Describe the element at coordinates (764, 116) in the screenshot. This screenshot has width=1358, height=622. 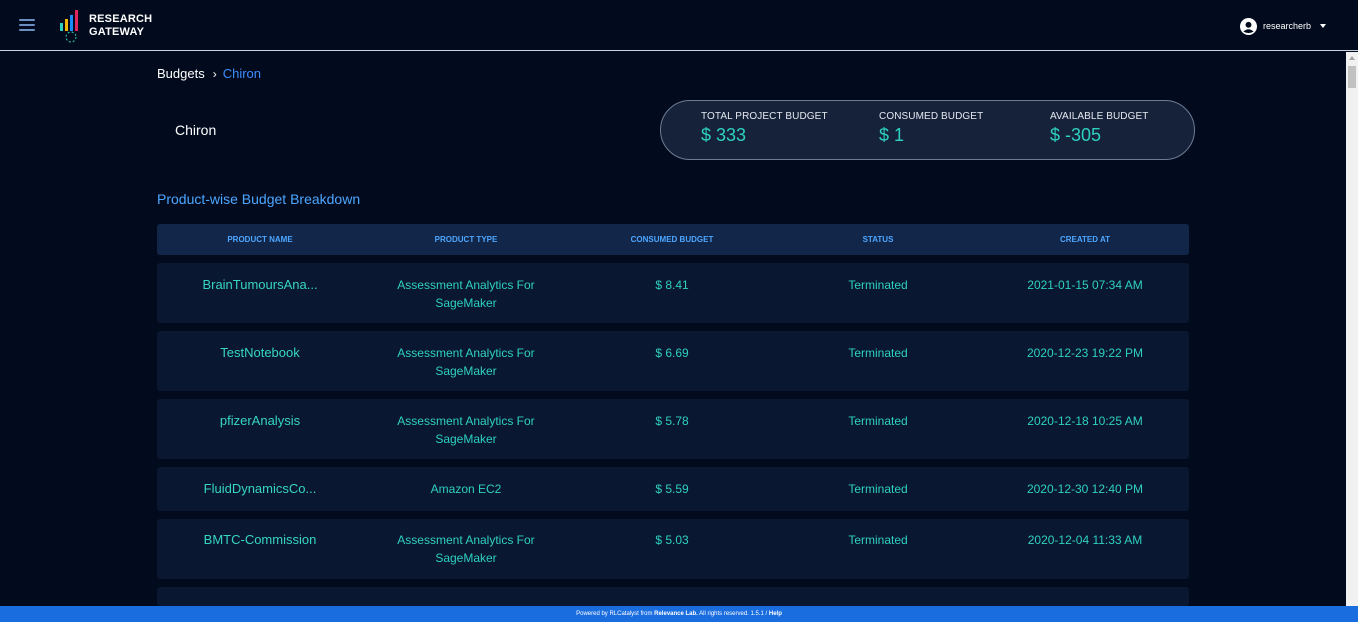
I see `total-budget-label: TOTAL PROJECT BUDGET` at that location.